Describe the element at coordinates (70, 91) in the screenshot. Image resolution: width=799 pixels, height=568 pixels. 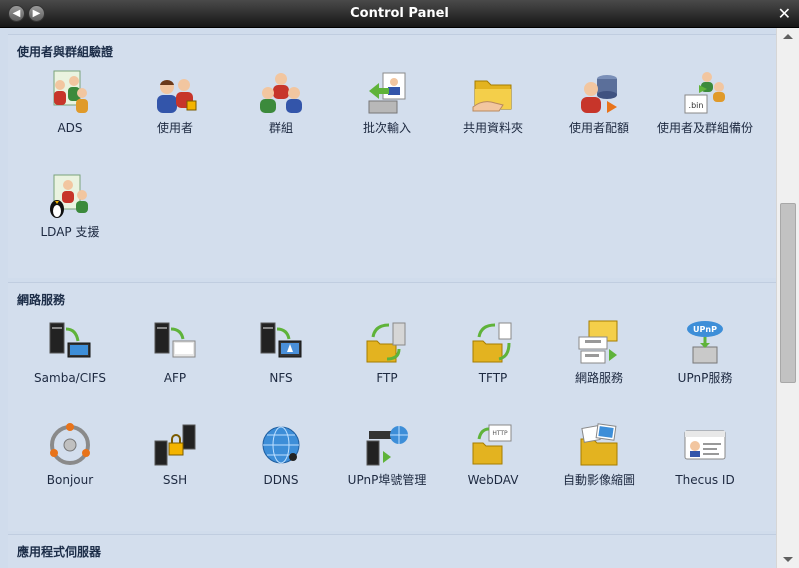
I see `ads-users-icon` at that location.